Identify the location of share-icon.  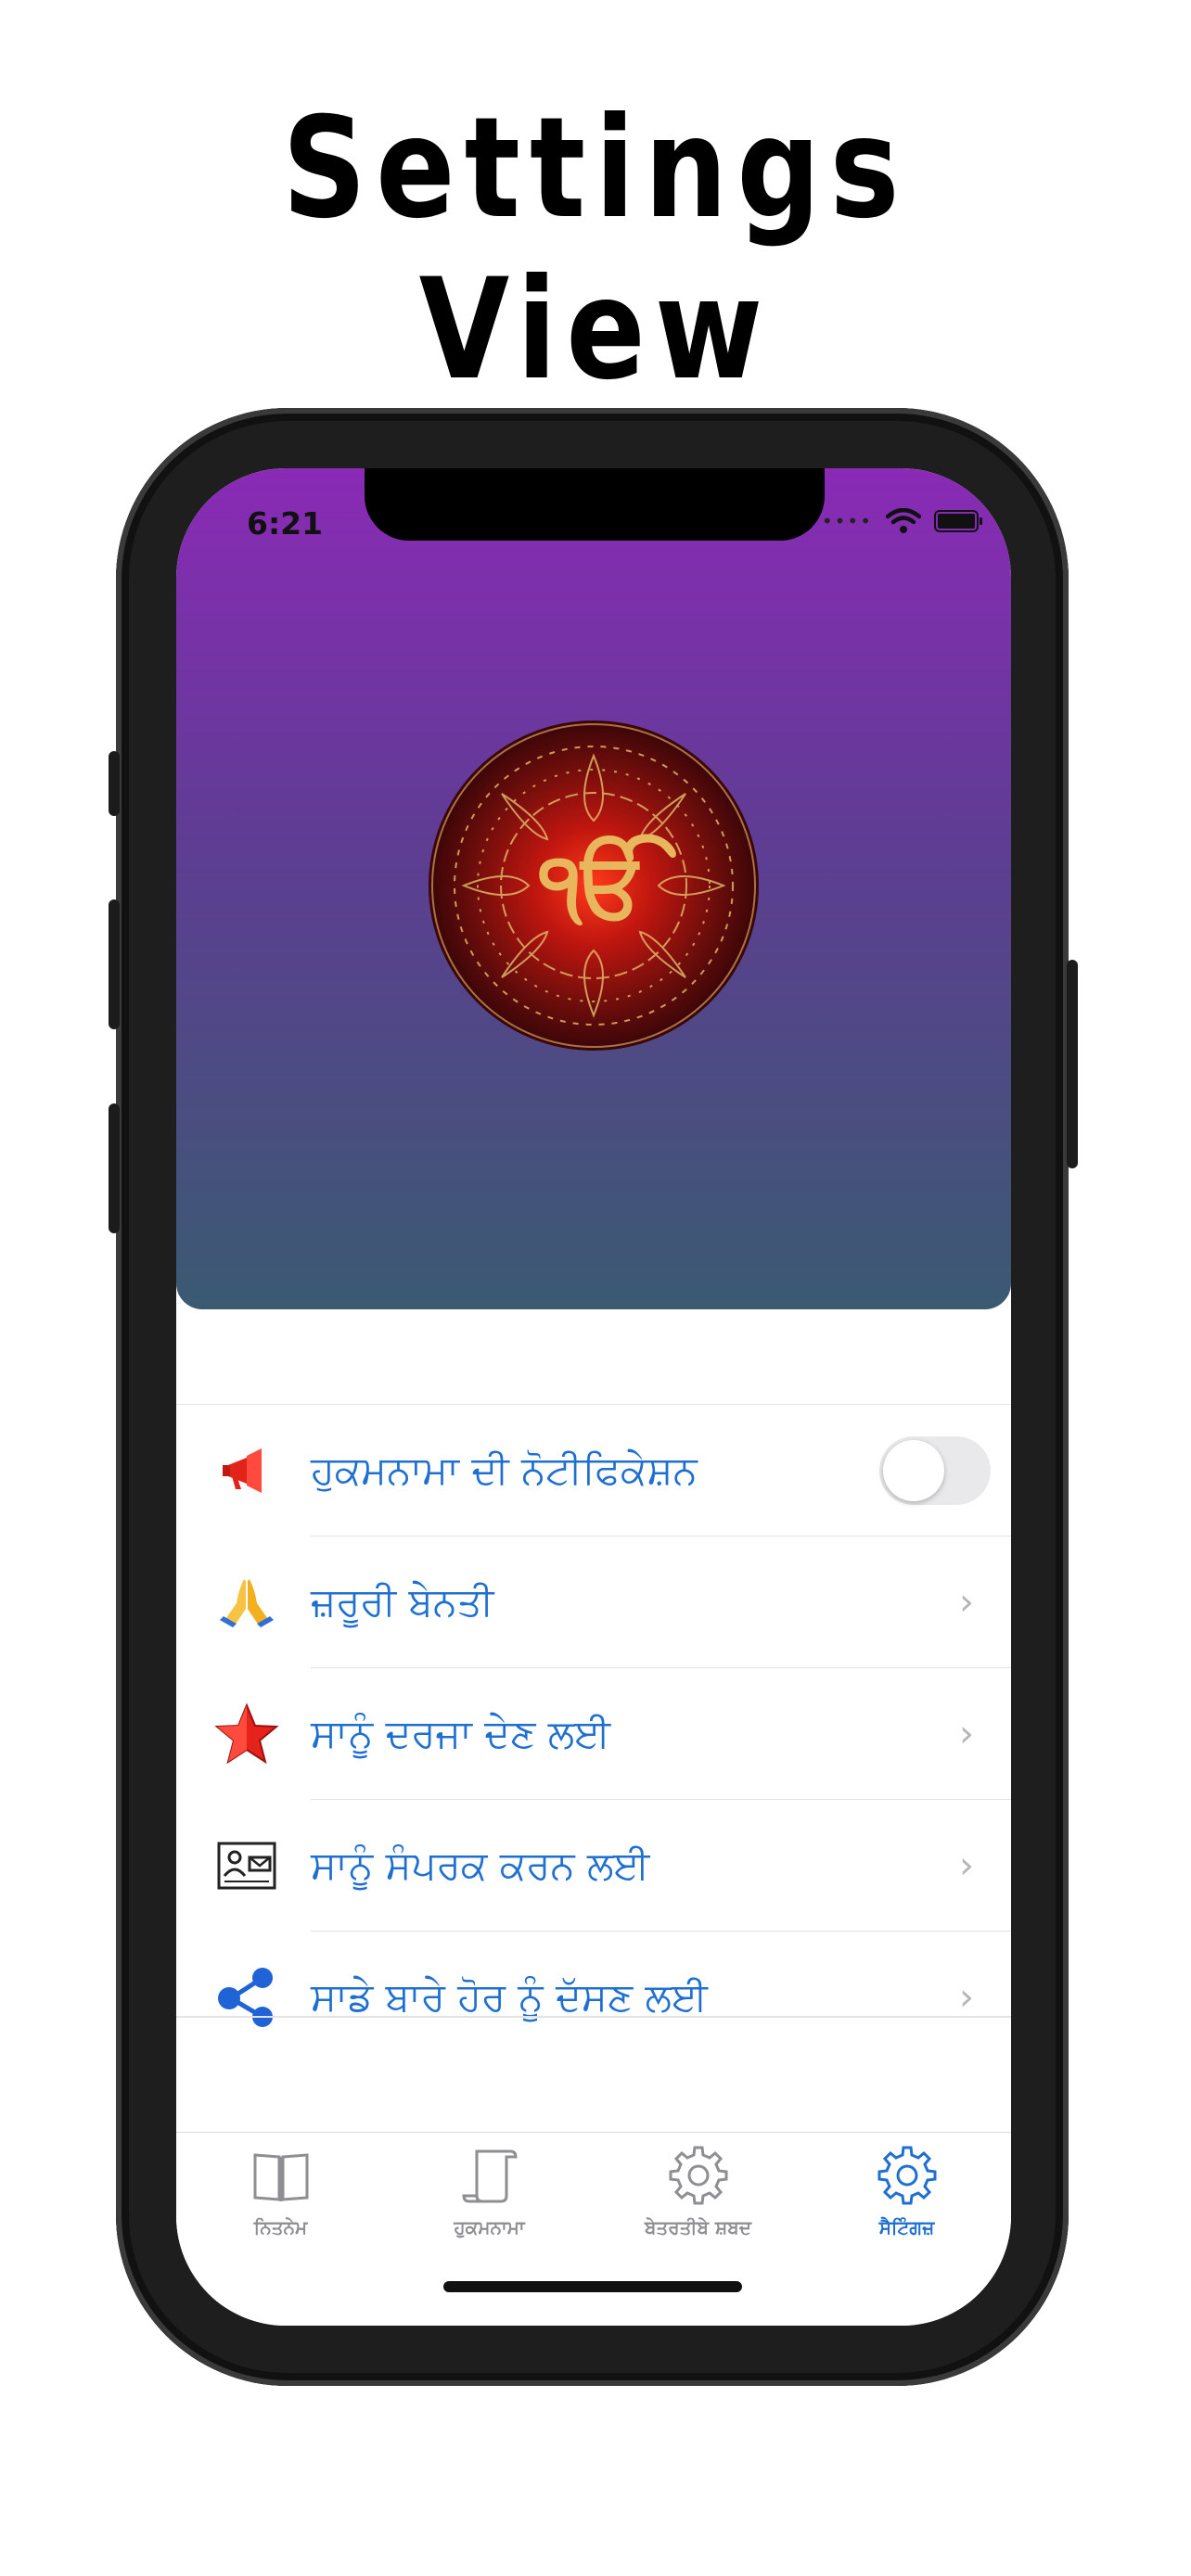
(247, 1997).